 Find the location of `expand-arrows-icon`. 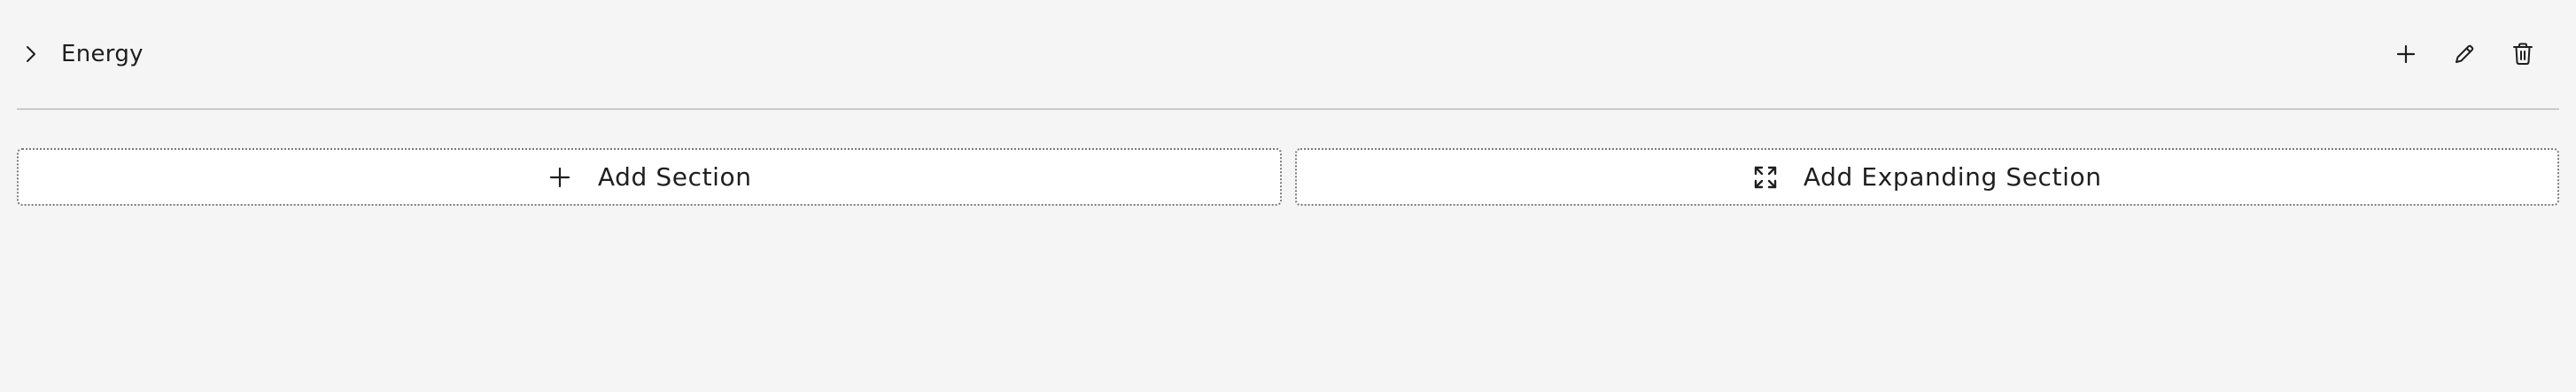

expand-arrows-icon is located at coordinates (1765, 177).